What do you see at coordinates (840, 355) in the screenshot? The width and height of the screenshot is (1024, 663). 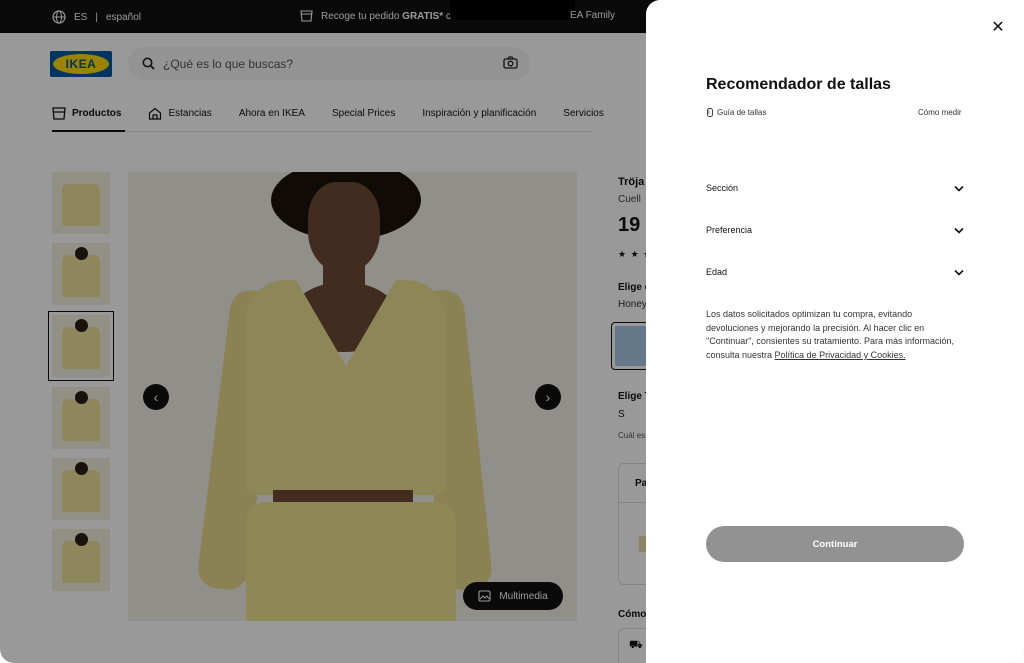 I see `privacy-policy-link: Política de Privacidad y Cookies.` at bounding box center [840, 355].